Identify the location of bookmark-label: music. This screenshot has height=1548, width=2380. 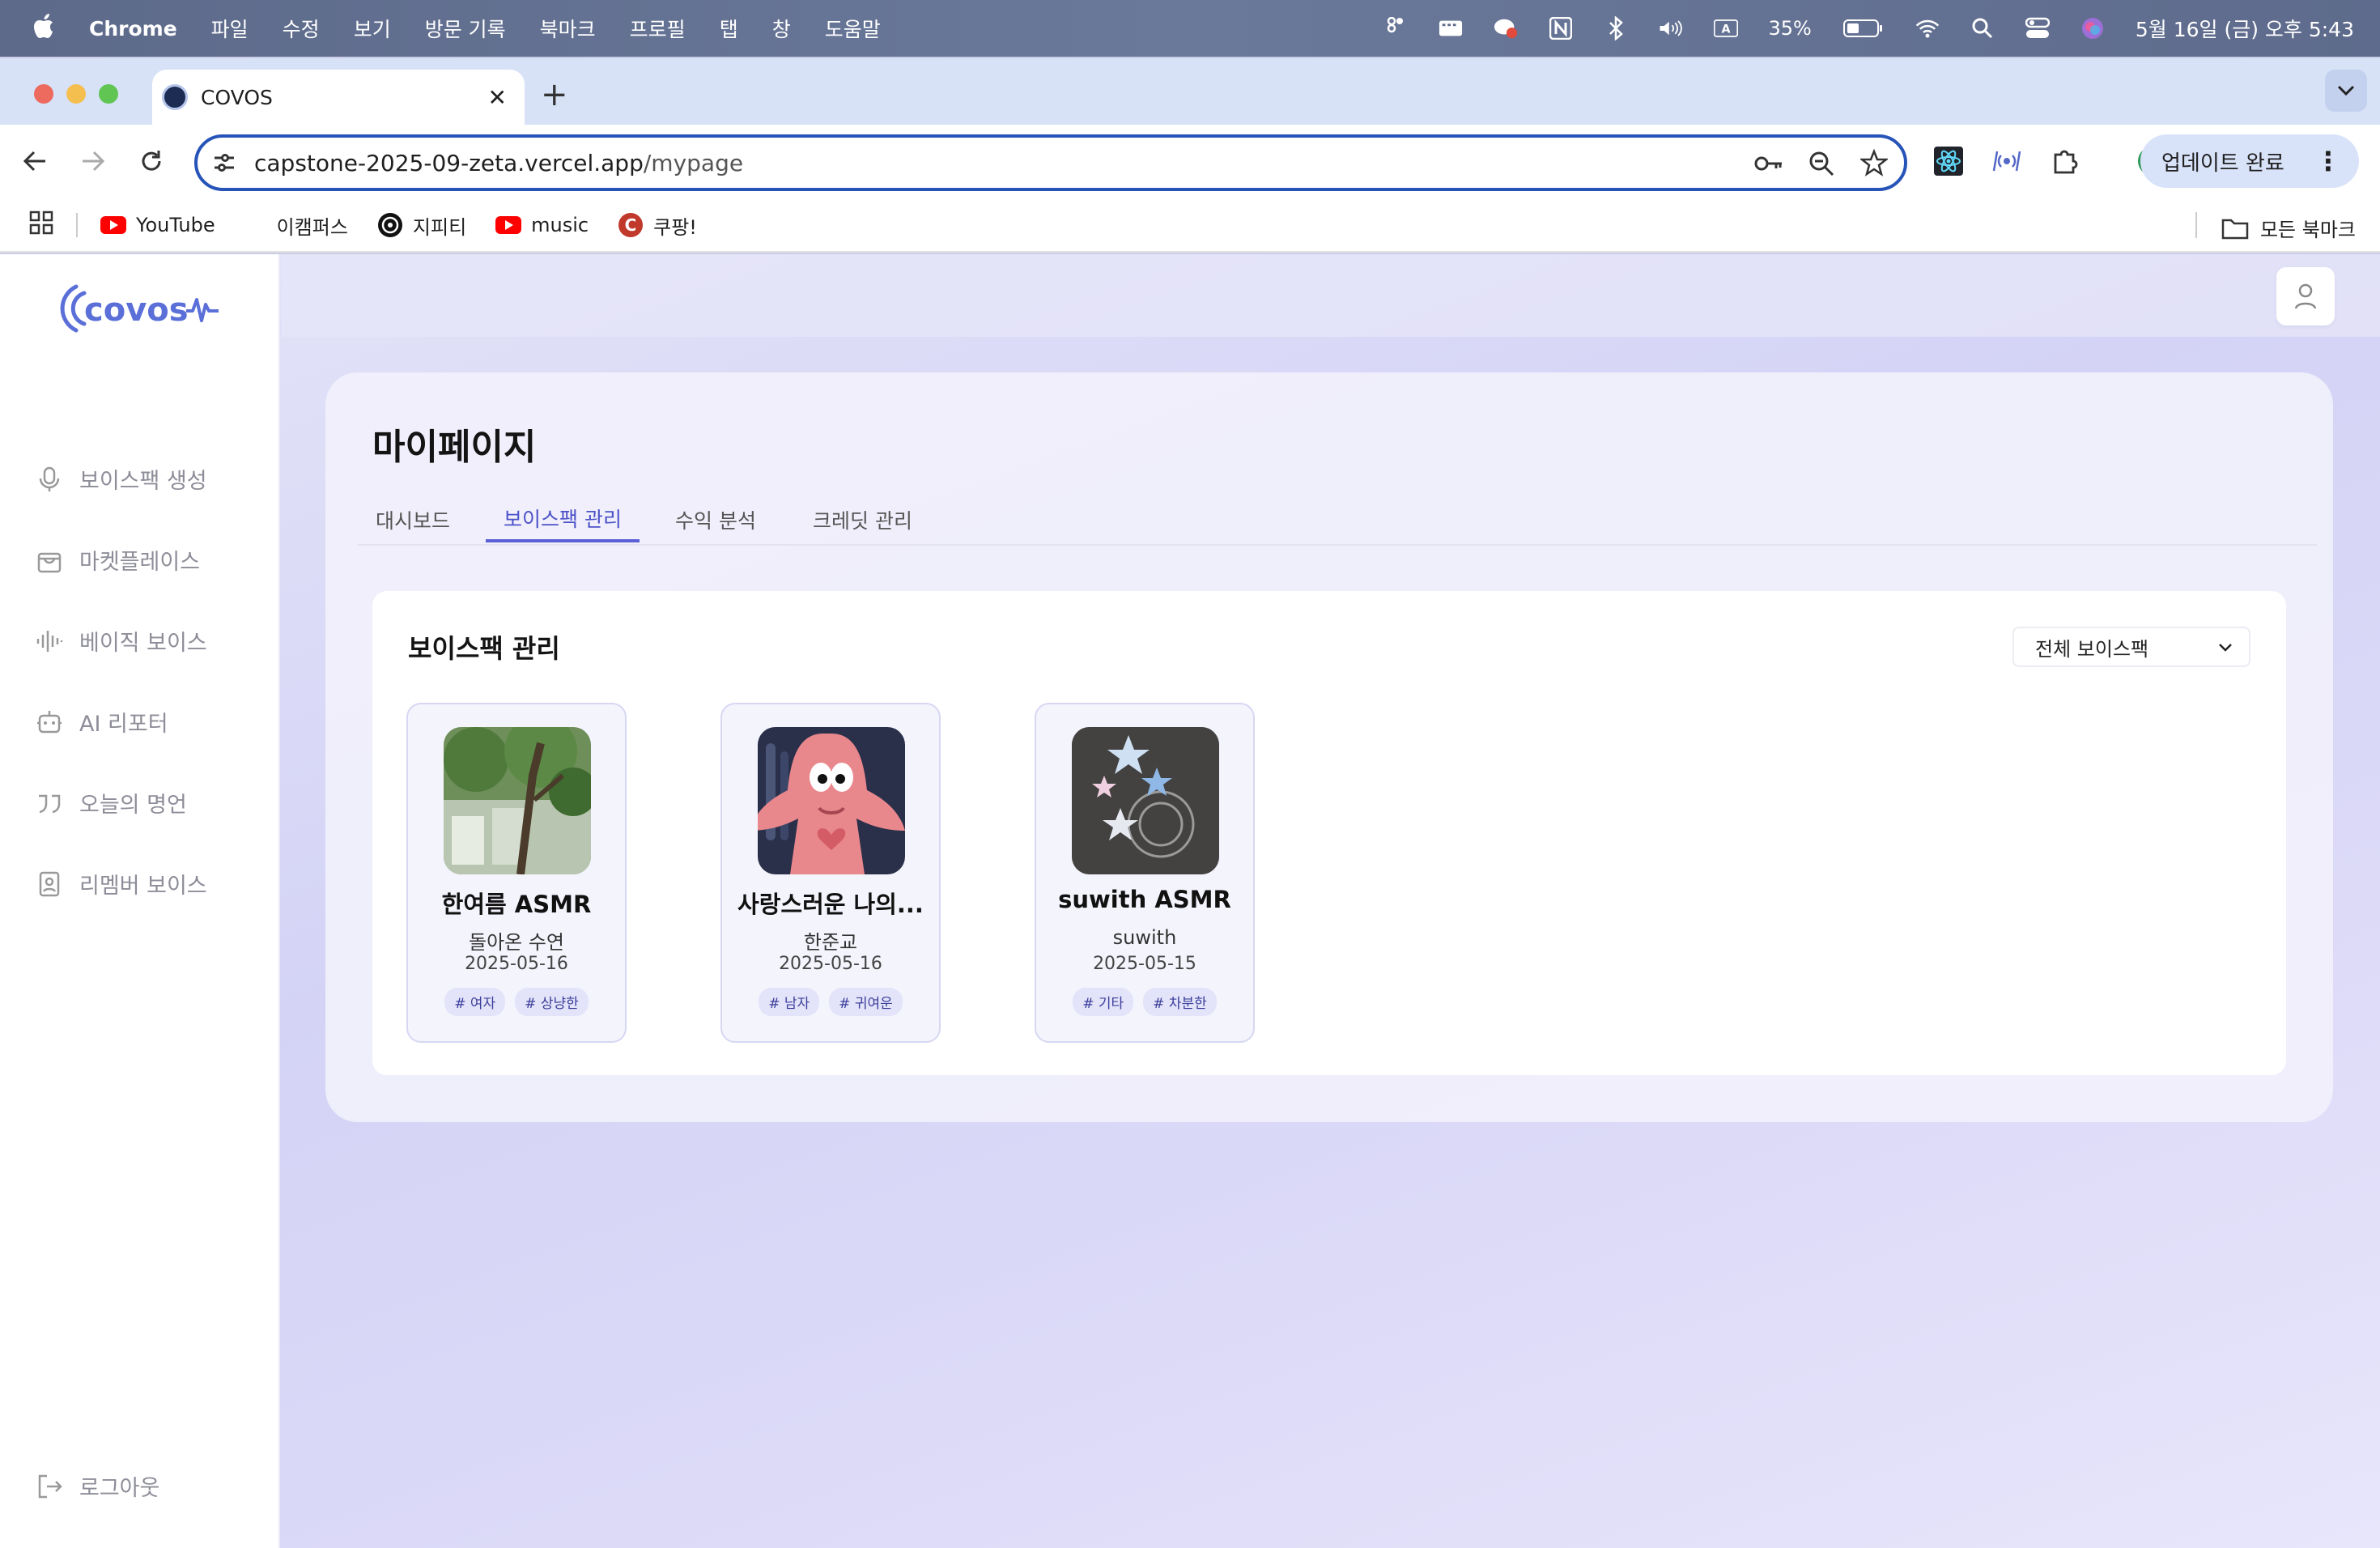
(560, 225).